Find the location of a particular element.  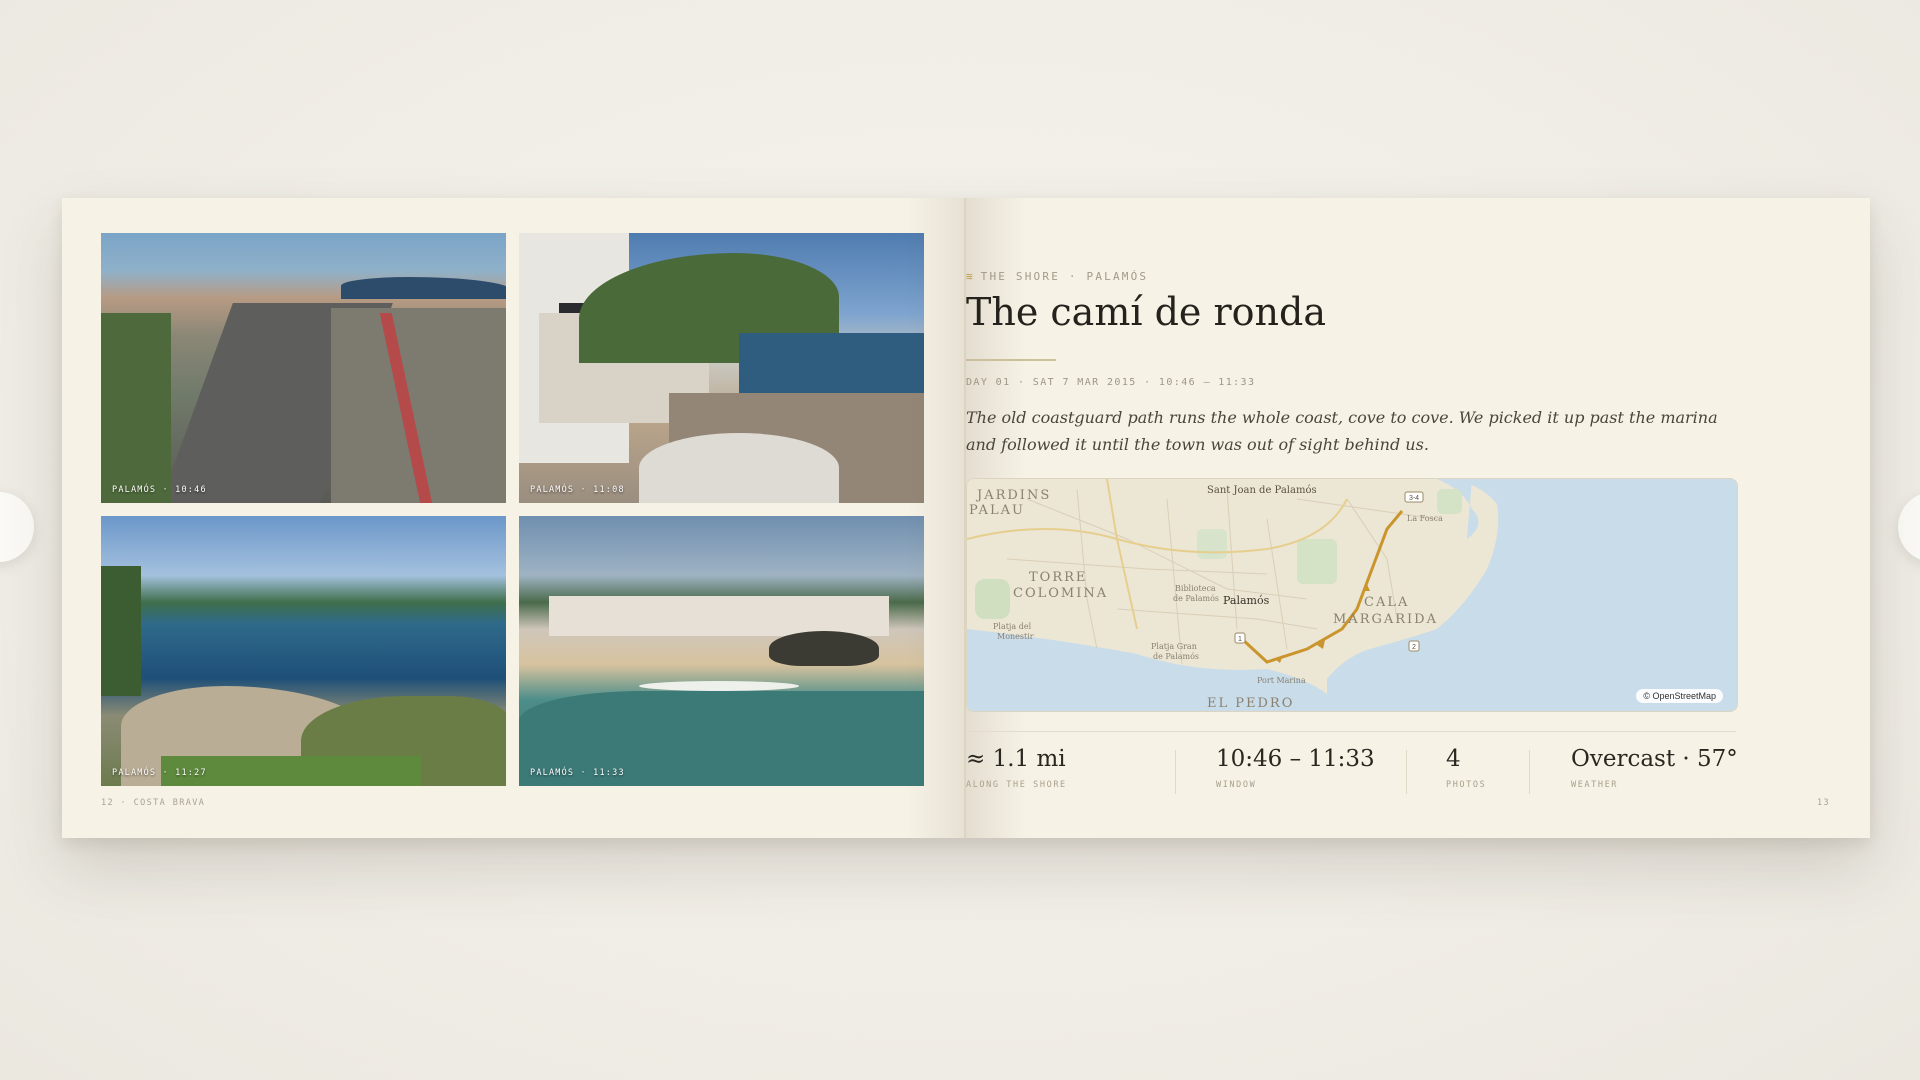

stat-window: 10:46 – 11:33 WINDOW is located at coordinates (1295, 768).